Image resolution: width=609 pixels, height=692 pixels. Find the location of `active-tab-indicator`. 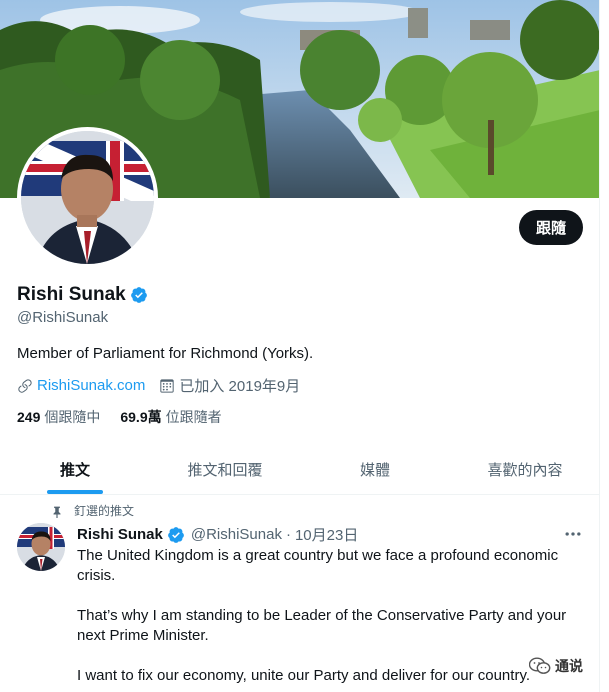

active-tab-indicator is located at coordinates (75, 492).